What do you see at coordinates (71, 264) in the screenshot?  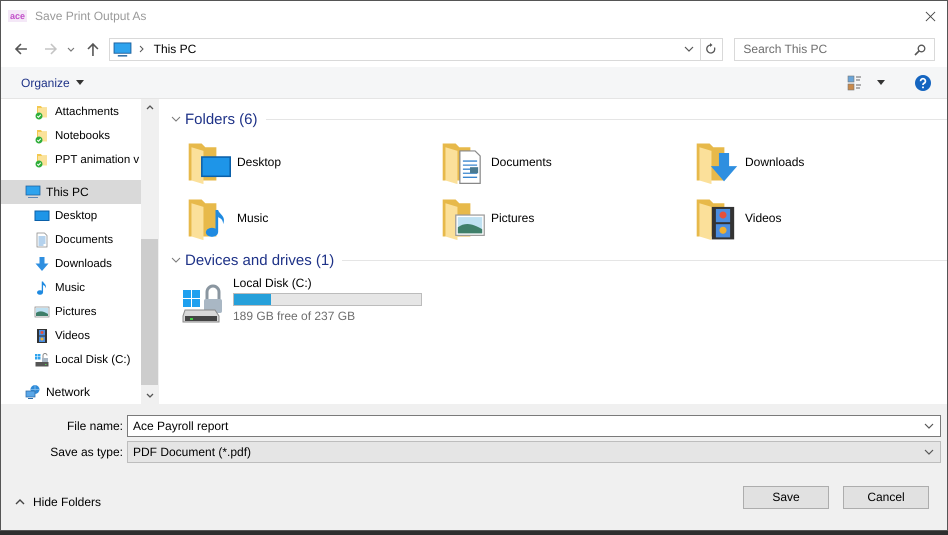 I see `sidebar-item: Downloads` at bounding box center [71, 264].